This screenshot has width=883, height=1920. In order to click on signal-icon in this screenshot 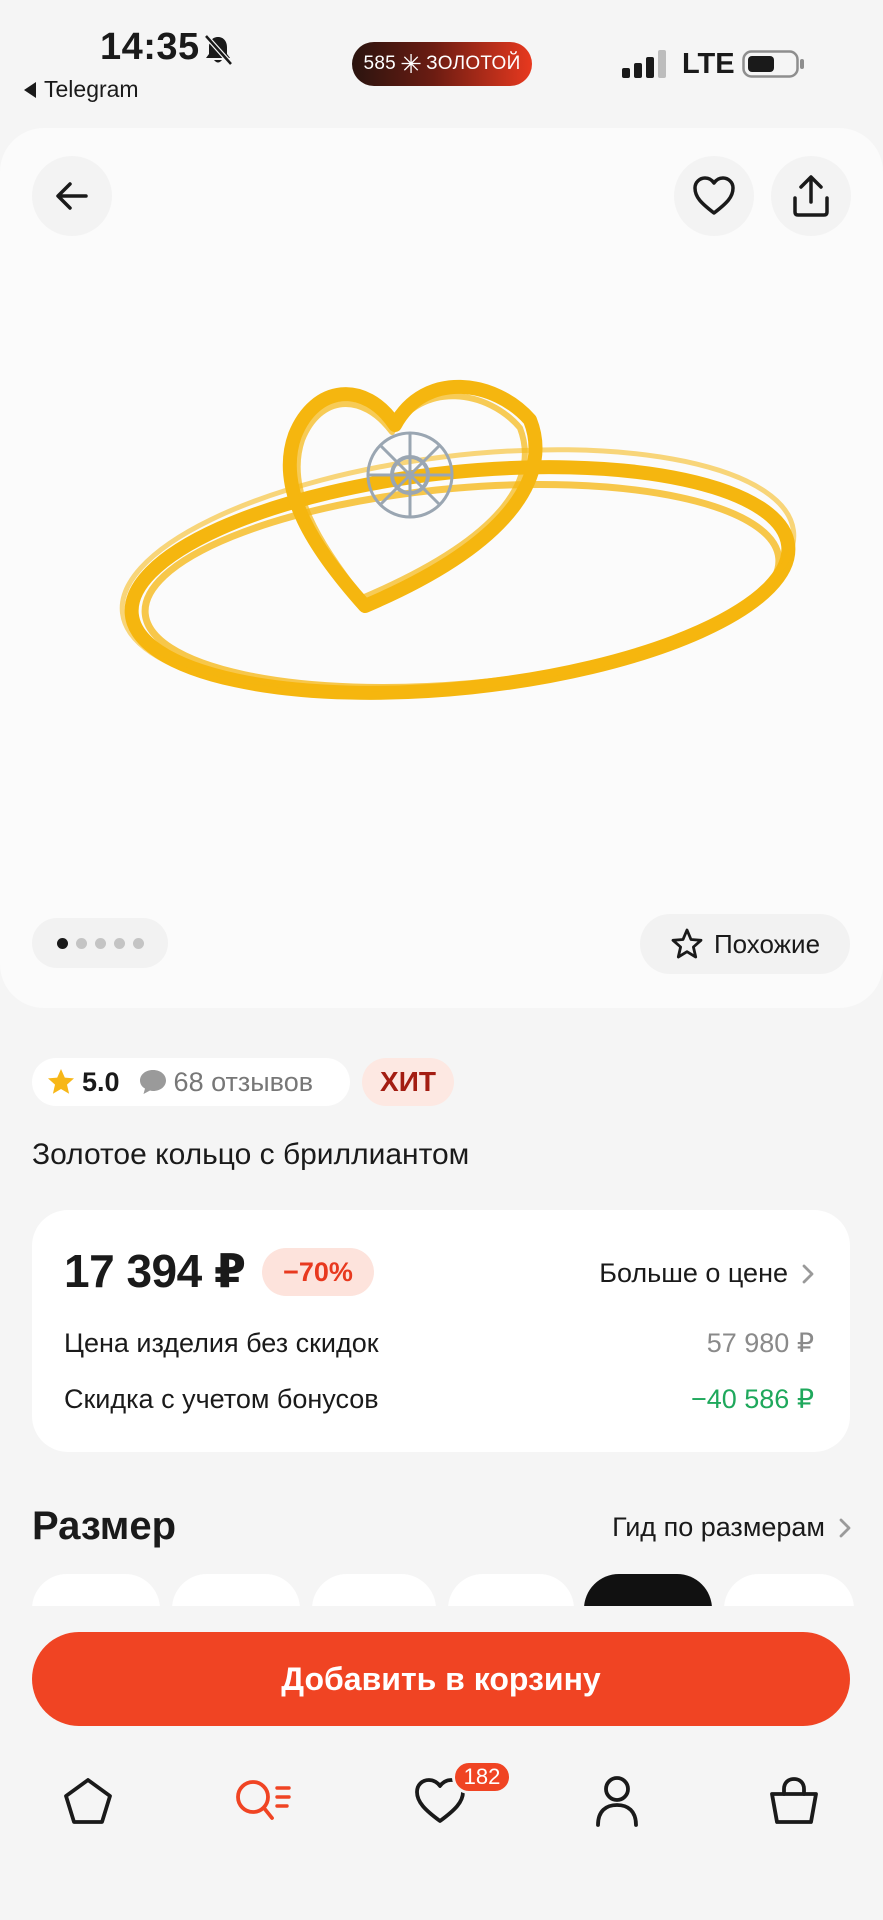, I will do `click(644, 64)`.